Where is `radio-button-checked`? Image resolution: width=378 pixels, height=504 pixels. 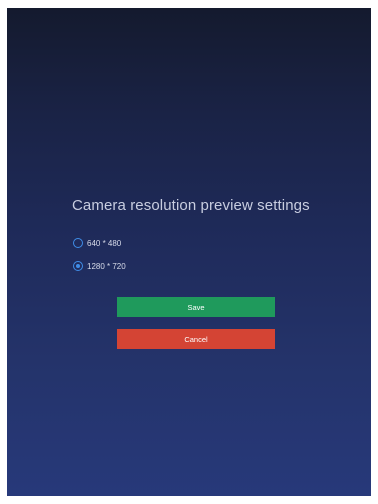
radio-button-checked is located at coordinates (78, 266).